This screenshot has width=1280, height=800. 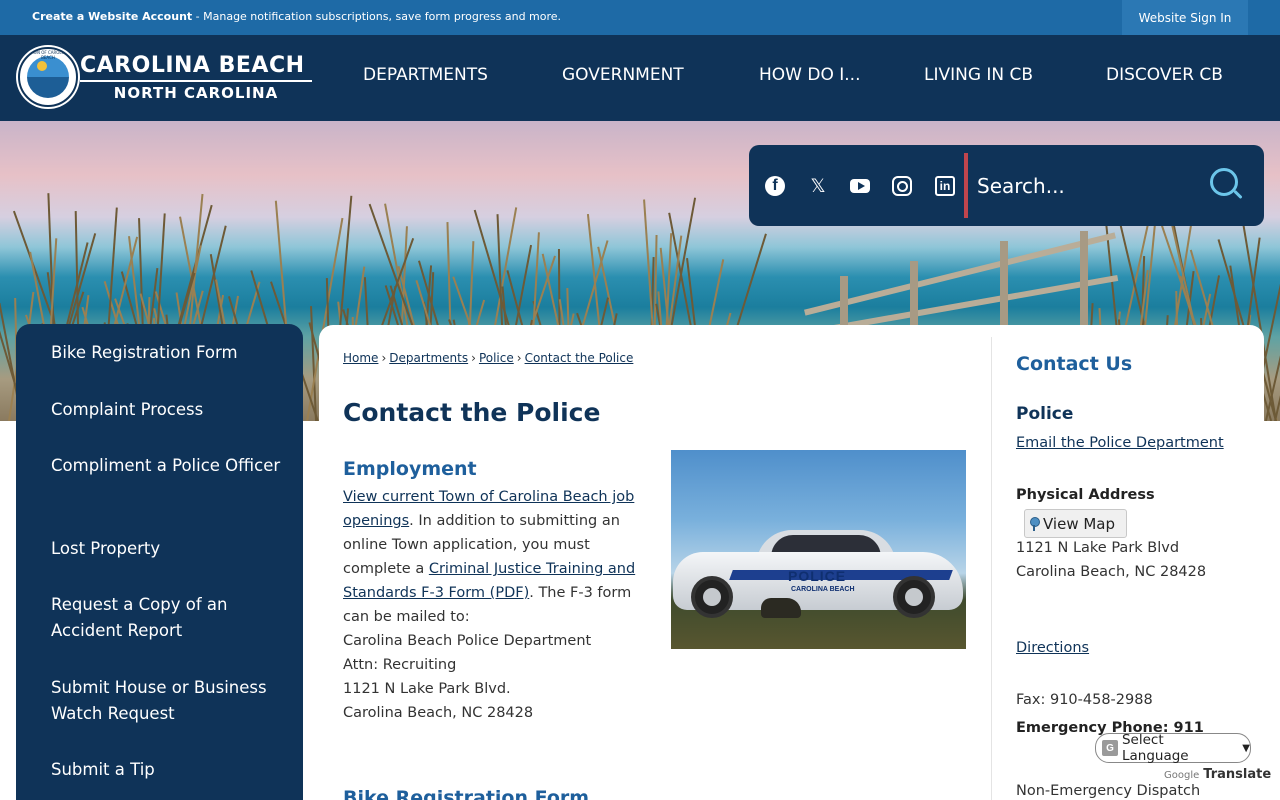 What do you see at coordinates (166, 353) in the screenshot?
I see `sidebar-item-bike-registration: Bike Registration Form` at bounding box center [166, 353].